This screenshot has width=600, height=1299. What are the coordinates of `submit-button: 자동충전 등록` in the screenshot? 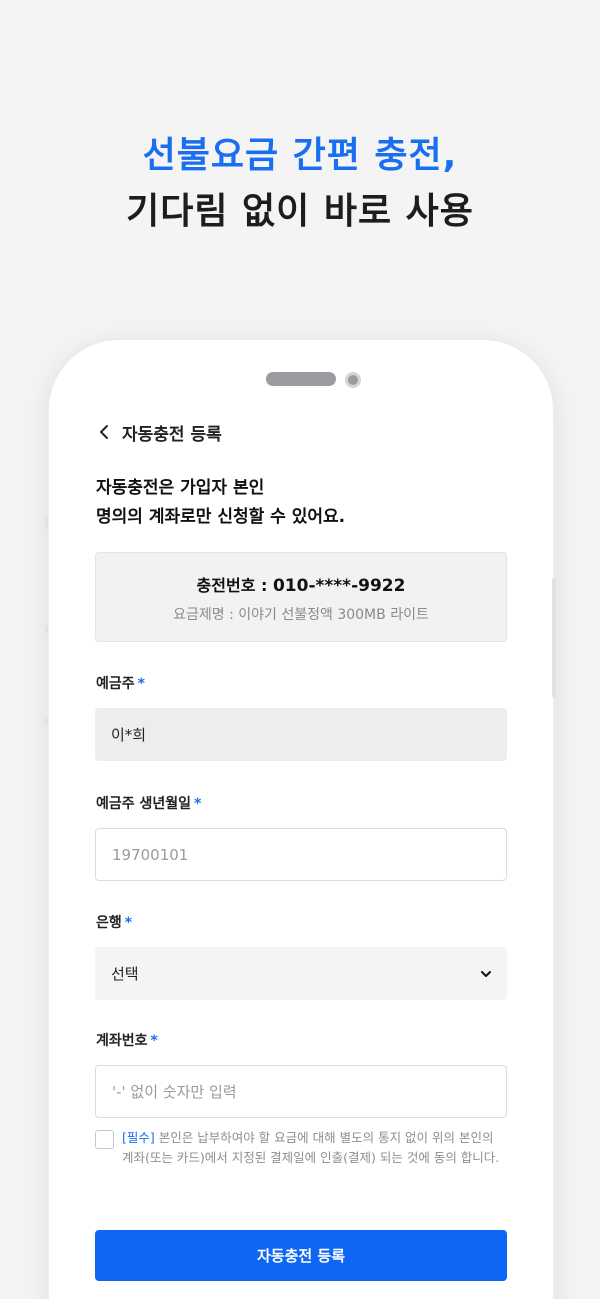 It's located at (301, 1255).